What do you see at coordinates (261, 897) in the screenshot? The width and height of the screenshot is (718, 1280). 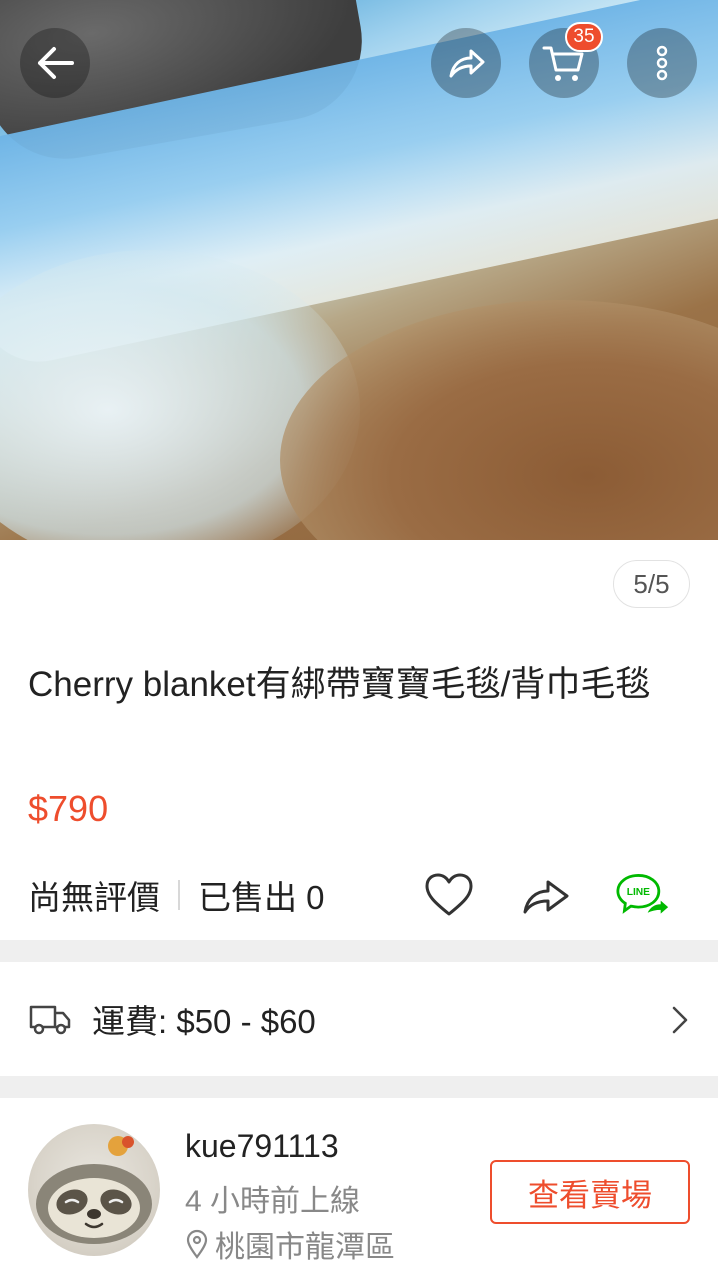 I see `sold-count: 已售出 0` at bounding box center [261, 897].